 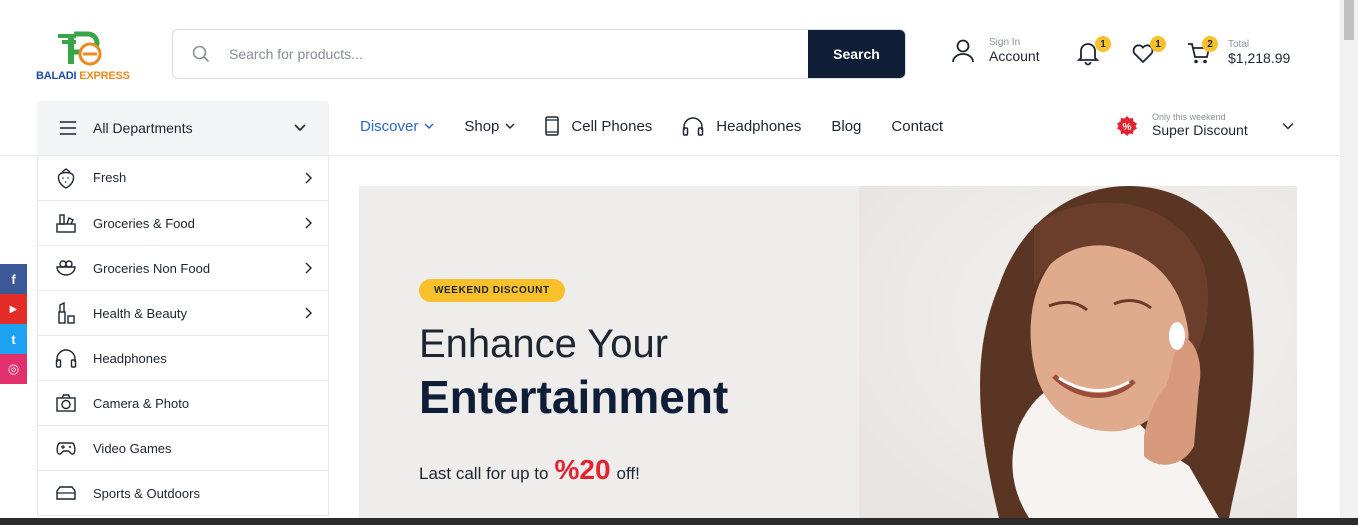 What do you see at coordinates (759, 126) in the screenshot?
I see `nav-item-label: Headphones` at bounding box center [759, 126].